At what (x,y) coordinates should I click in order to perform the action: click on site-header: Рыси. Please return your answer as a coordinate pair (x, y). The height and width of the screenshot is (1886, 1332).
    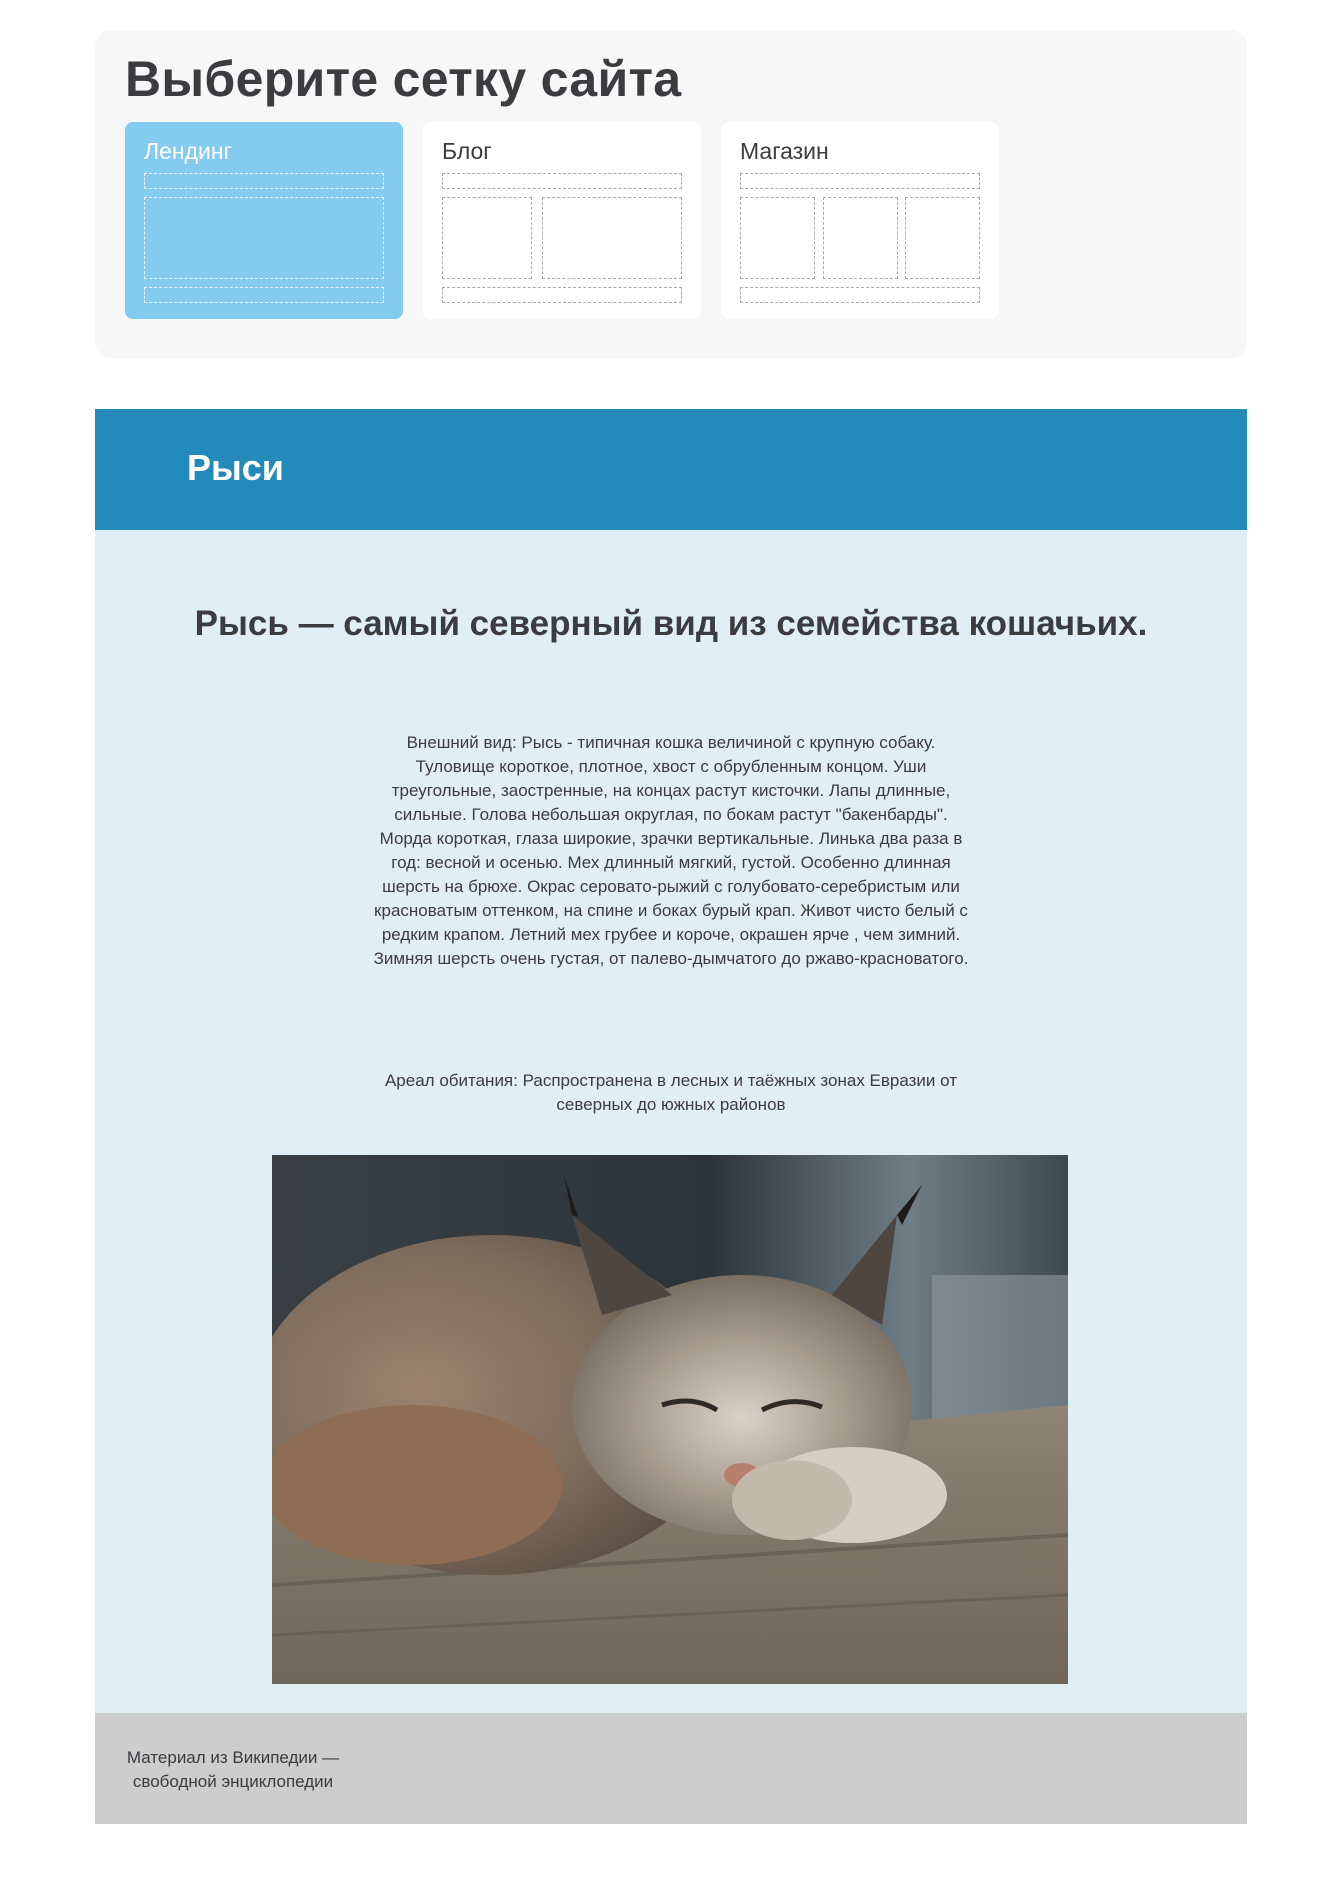
    Looking at the image, I should click on (671, 469).